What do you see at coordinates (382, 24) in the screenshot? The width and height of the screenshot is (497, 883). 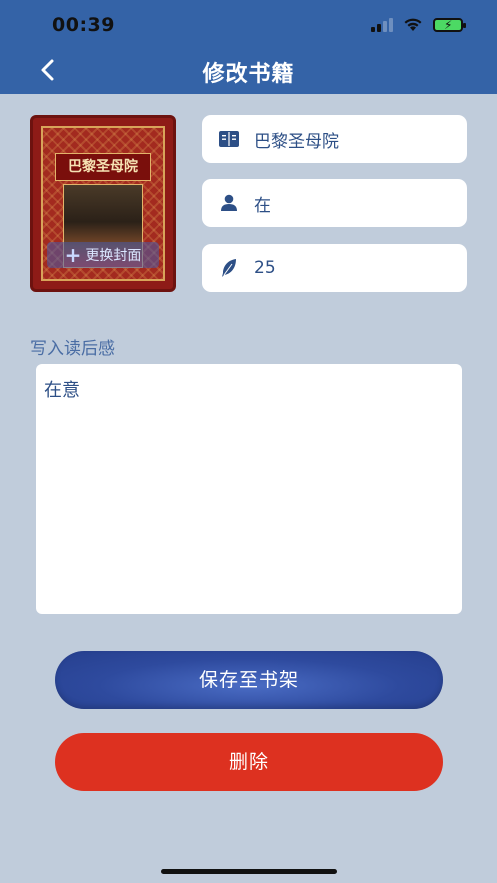 I see `cellular-signal-icon` at bounding box center [382, 24].